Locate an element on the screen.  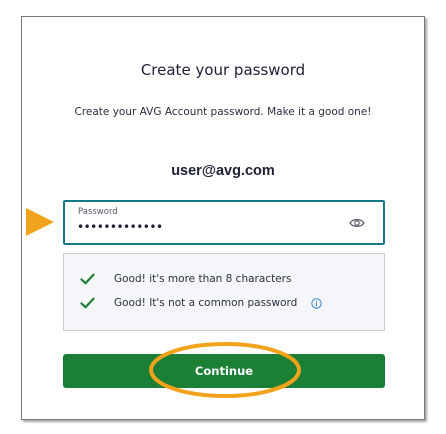
requirement-length-text: Good! it's more than 8 characters is located at coordinates (203, 279).